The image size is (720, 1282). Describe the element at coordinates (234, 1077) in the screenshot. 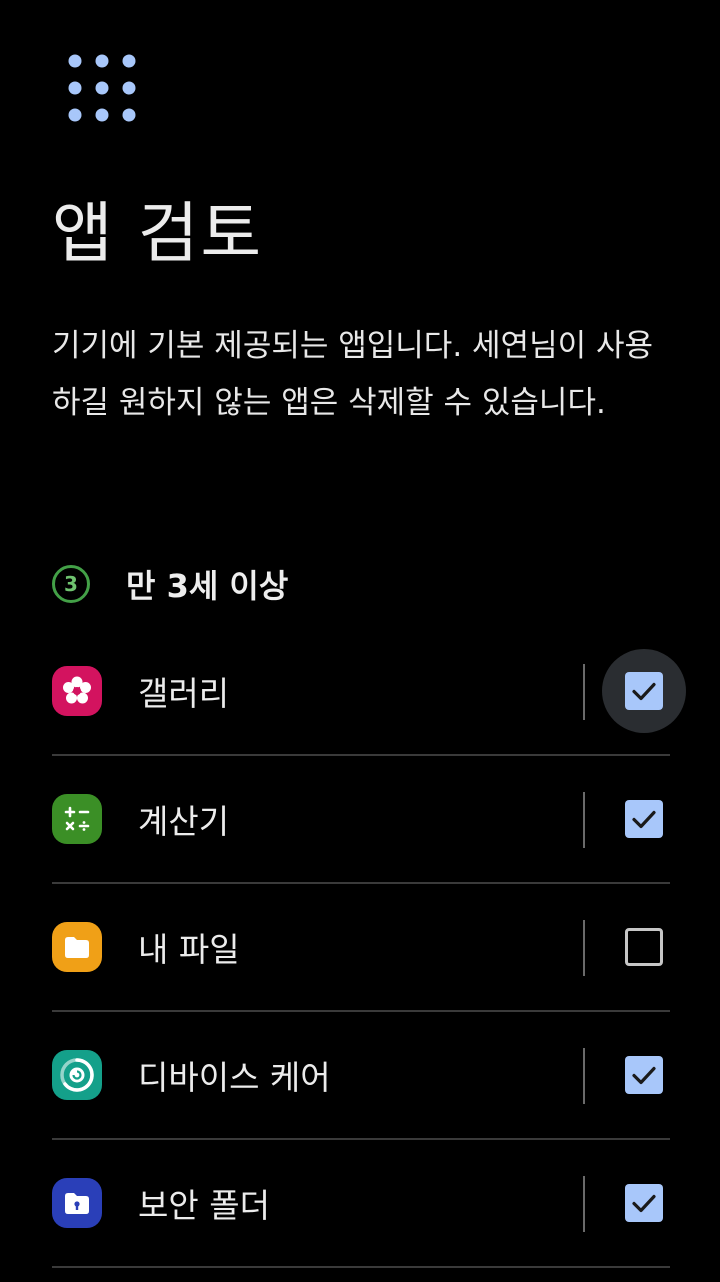

I see `app-name: 디바이스 케어` at that location.